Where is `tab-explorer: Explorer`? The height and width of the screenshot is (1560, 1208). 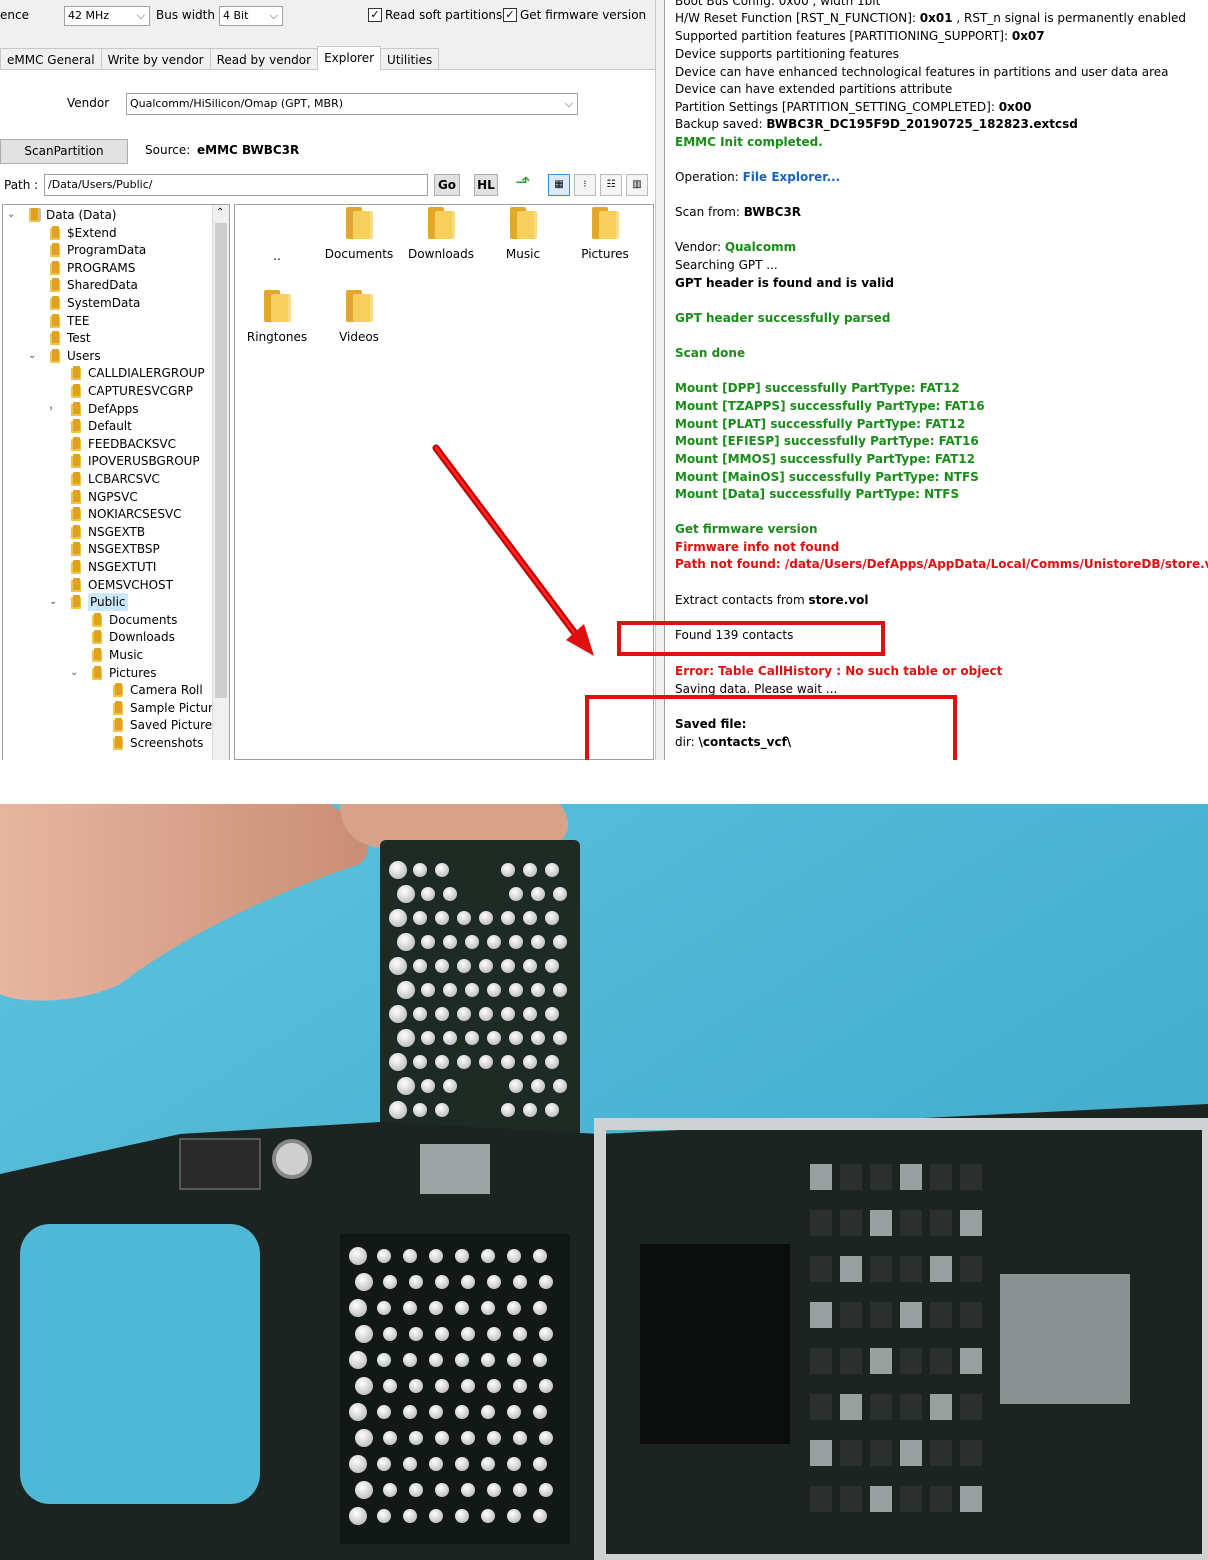
tab-explorer: Explorer is located at coordinates (349, 58).